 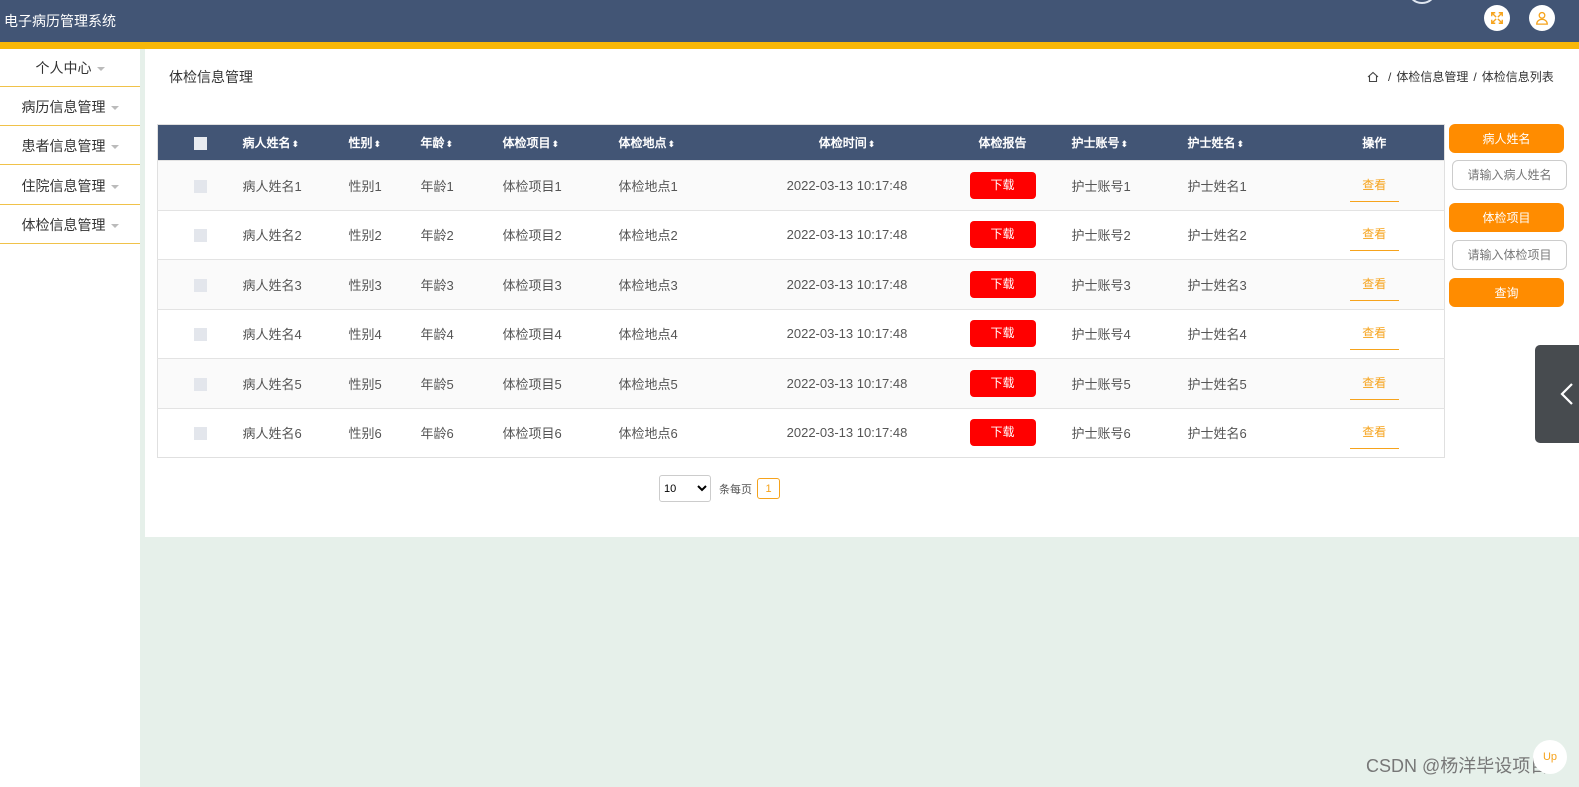 I want to click on column-header-name: 病人姓名⬍, so click(x=295, y=142).